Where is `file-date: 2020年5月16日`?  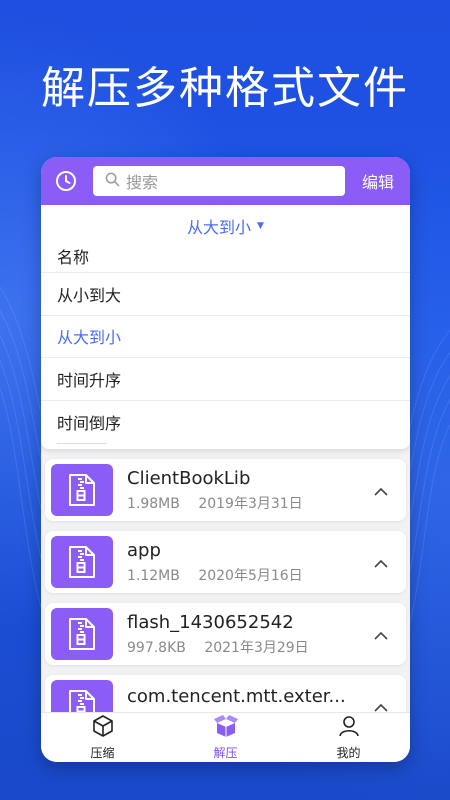
file-date: 2020年5月16日 is located at coordinates (250, 575).